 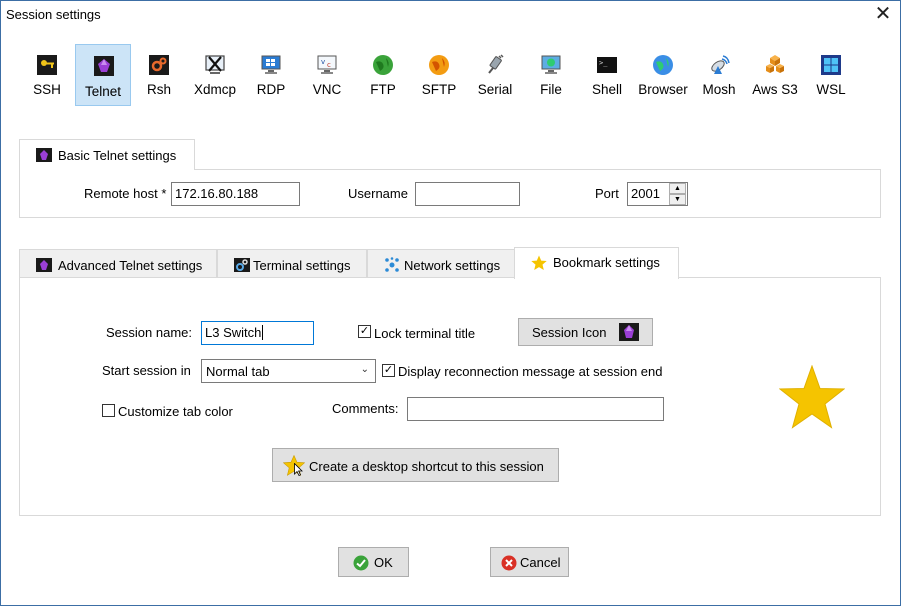 I want to click on protocol-telnet: Telnet, so click(x=103, y=75).